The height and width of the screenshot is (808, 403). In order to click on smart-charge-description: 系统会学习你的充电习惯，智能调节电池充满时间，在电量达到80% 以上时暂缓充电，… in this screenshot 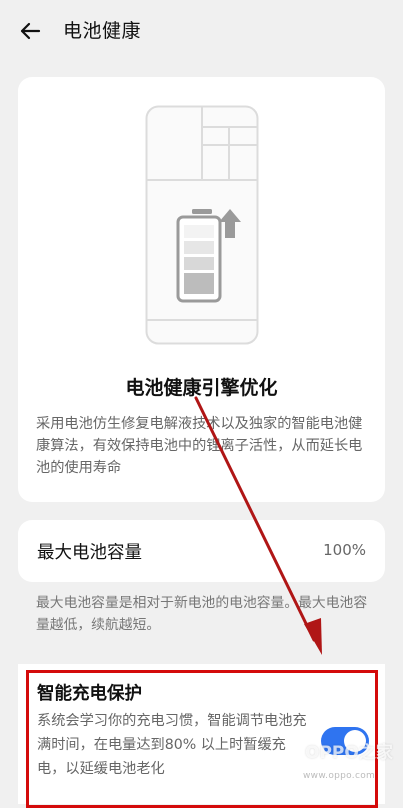, I will do `click(172, 745)`.